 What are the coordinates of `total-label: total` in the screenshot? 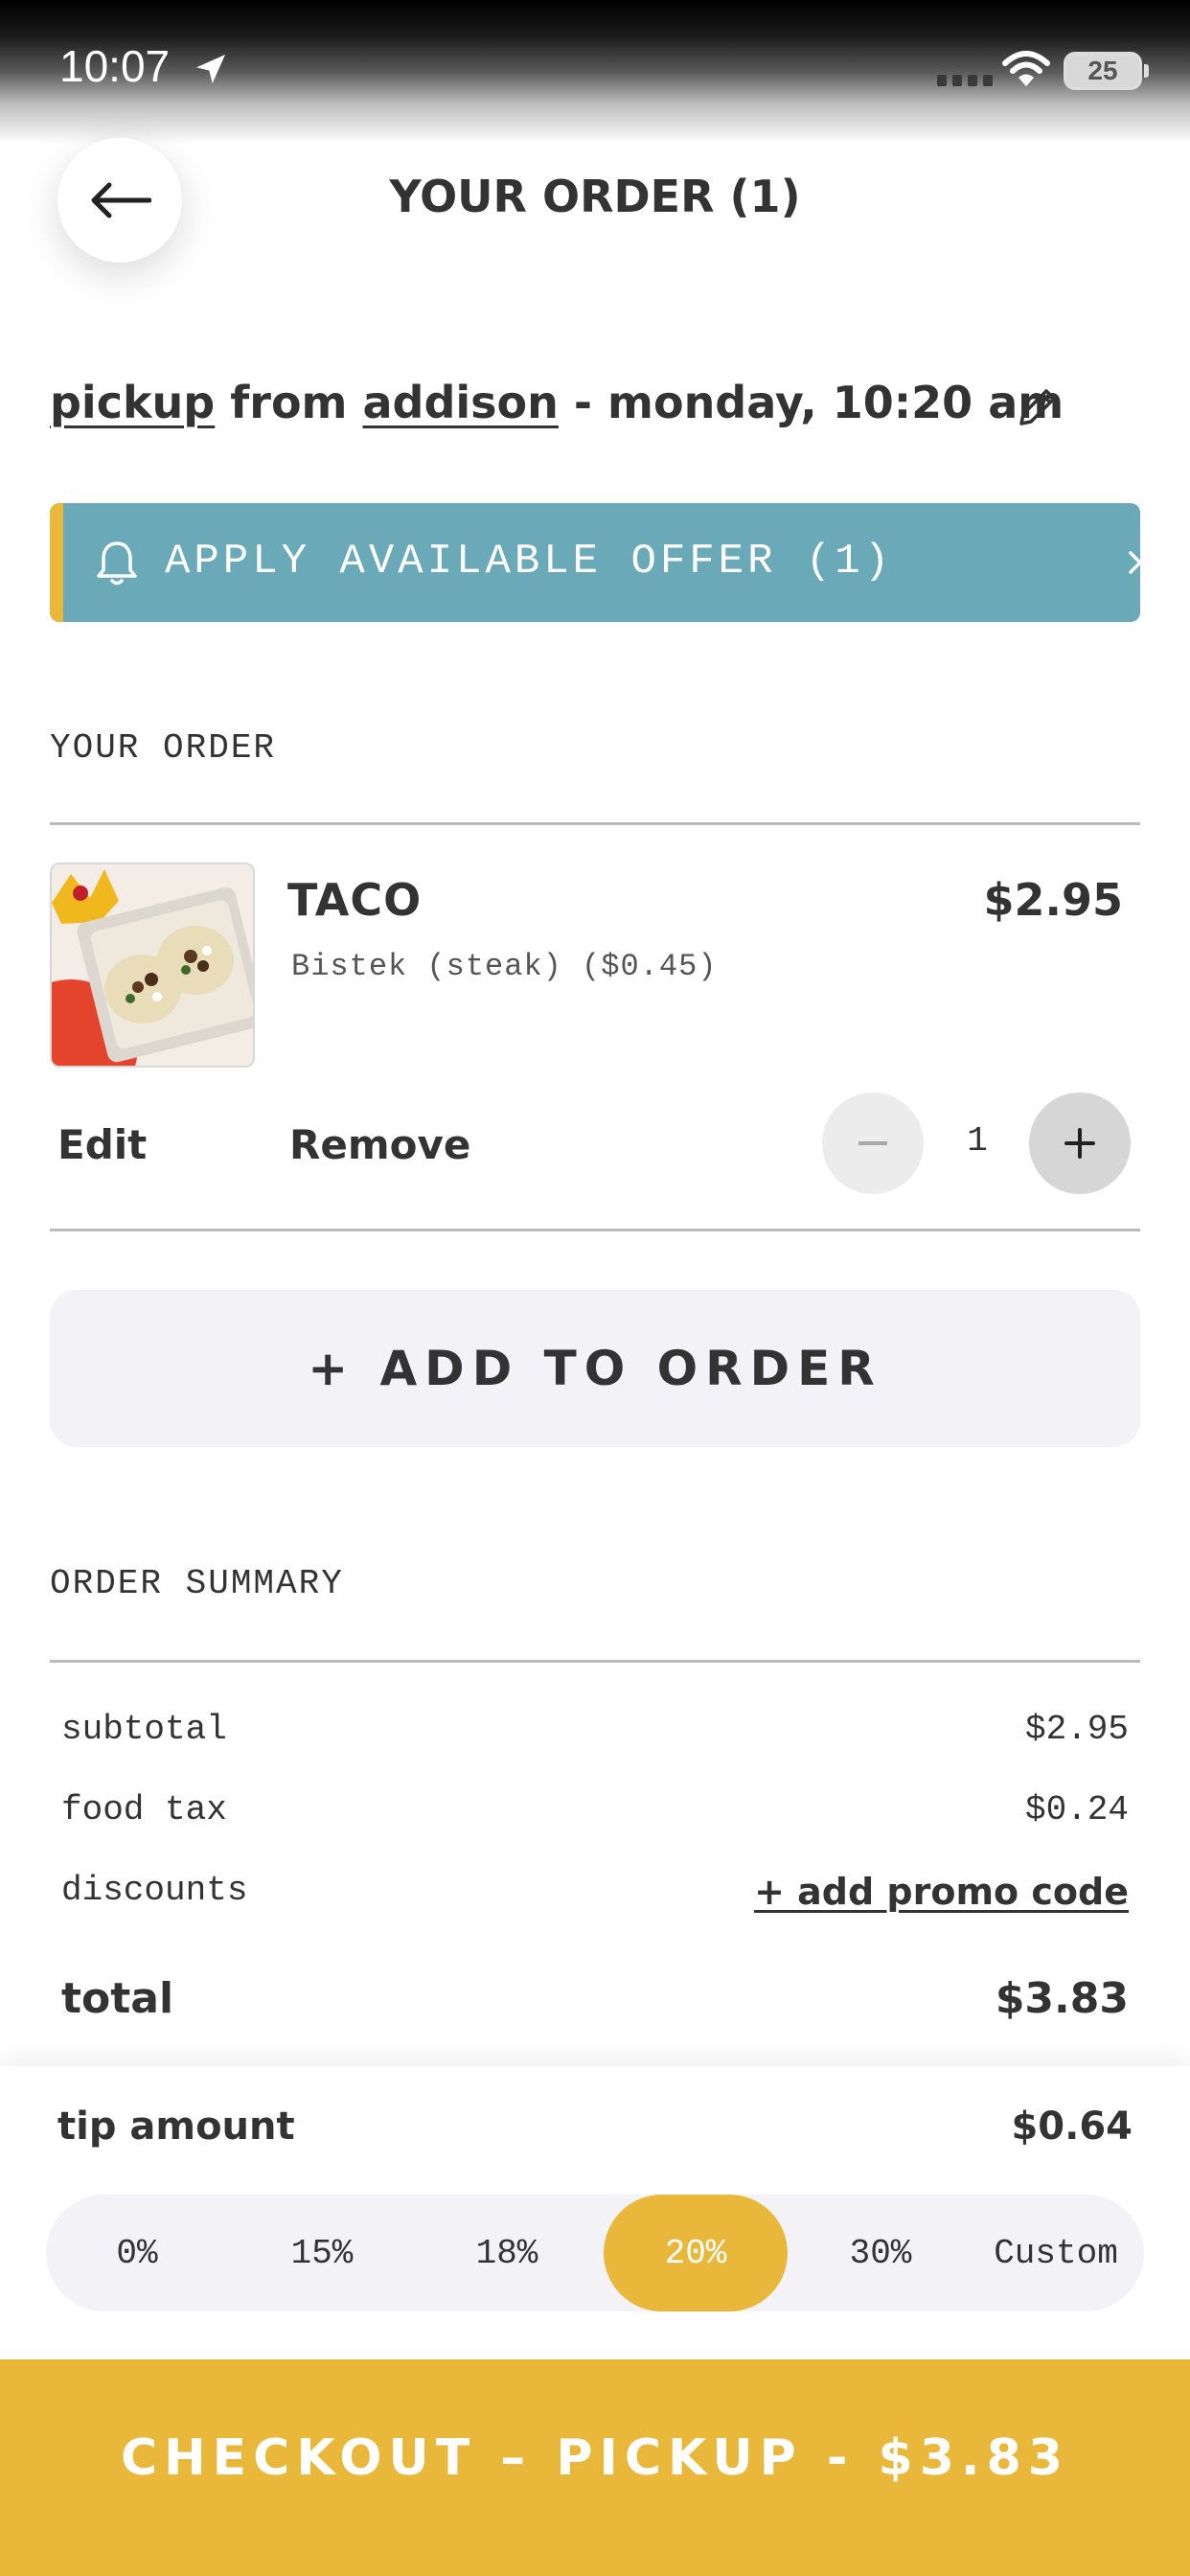 It's located at (118, 1998).